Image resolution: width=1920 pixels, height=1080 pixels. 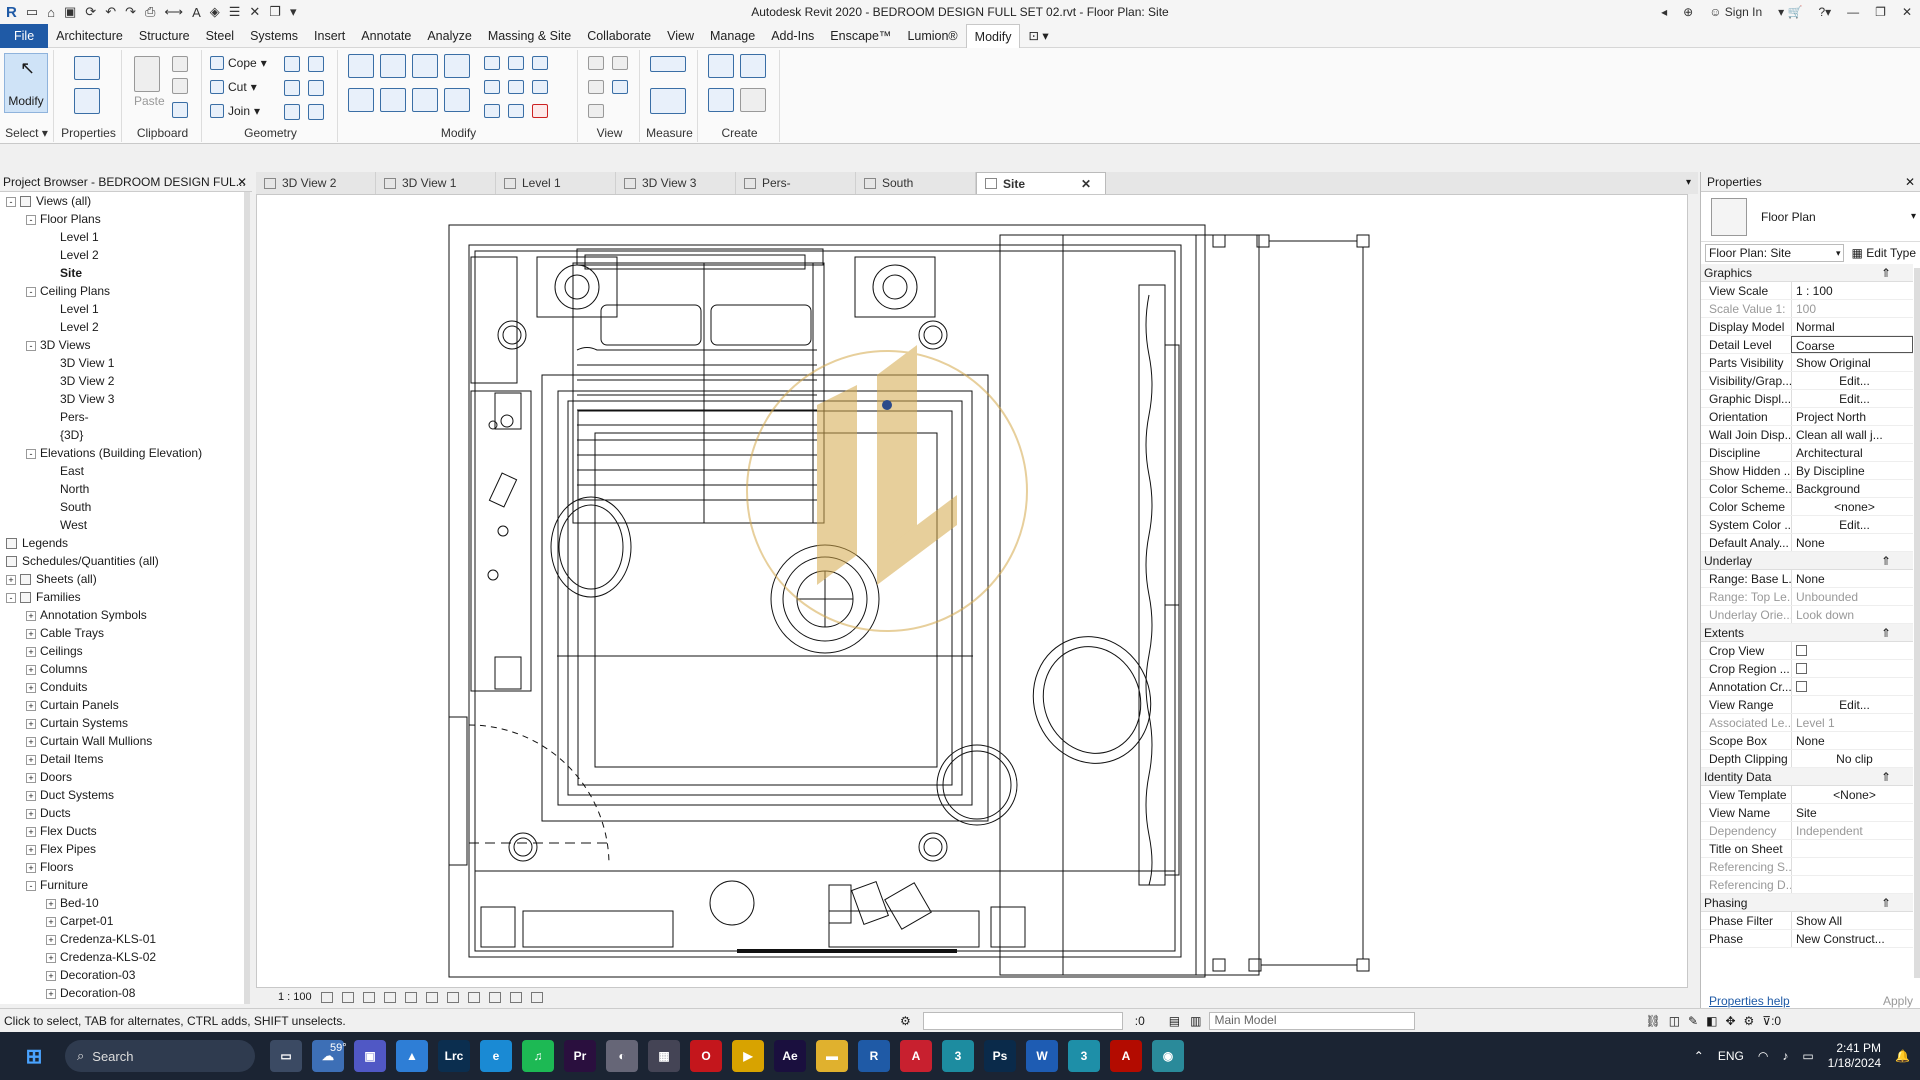 What do you see at coordinates (1086, 184) in the screenshot?
I see `close-tab-icon: ✕` at bounding box center [1086, 184].